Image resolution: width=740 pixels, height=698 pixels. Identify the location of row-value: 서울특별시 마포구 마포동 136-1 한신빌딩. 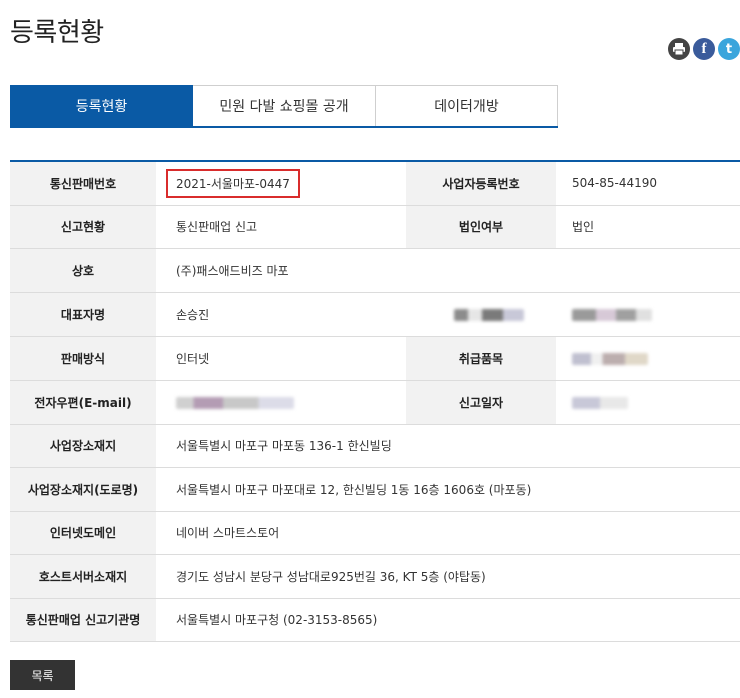
(448, 446).